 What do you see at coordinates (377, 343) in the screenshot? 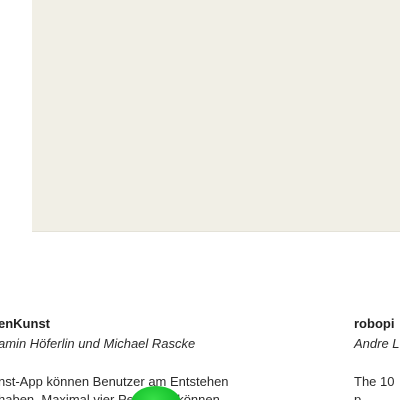
I see `project-authors: Andre L` at bounding box center [377, 343].